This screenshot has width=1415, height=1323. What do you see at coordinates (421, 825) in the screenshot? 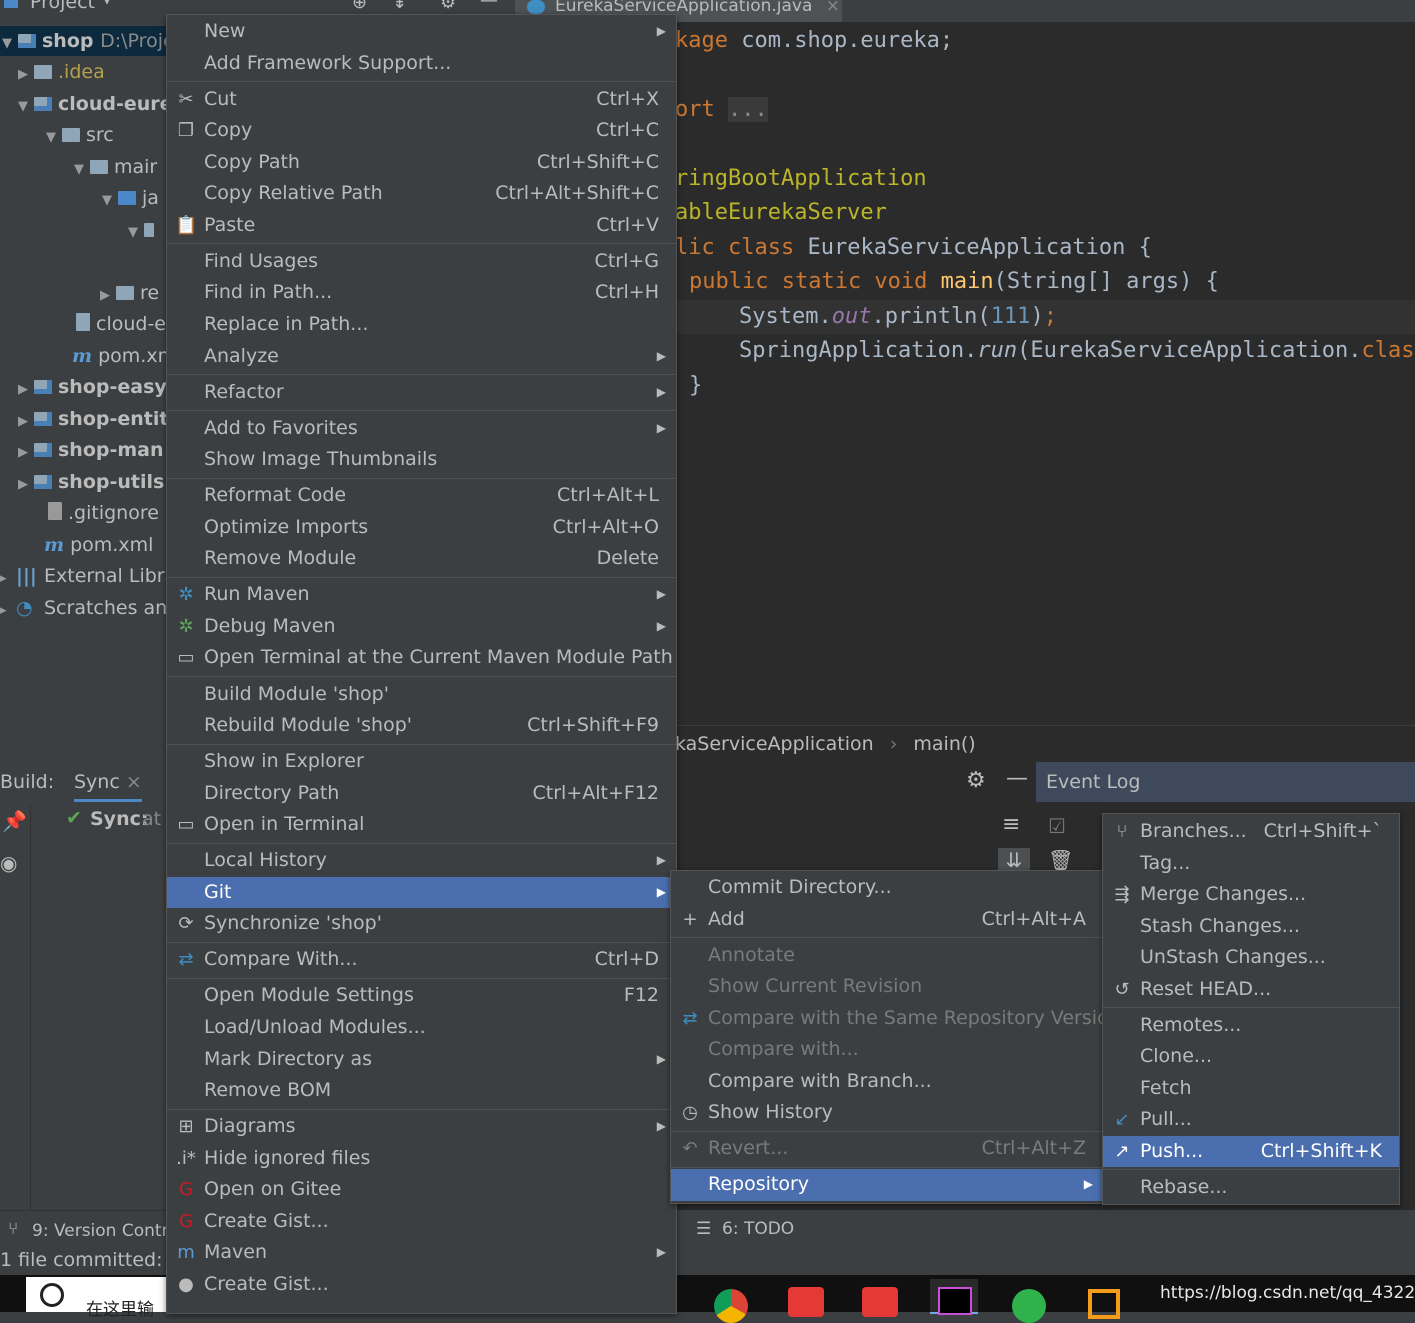
I see `menu-item-open-in-terminal: ▭ Open in Terminal` at bounding box center [421, 825].